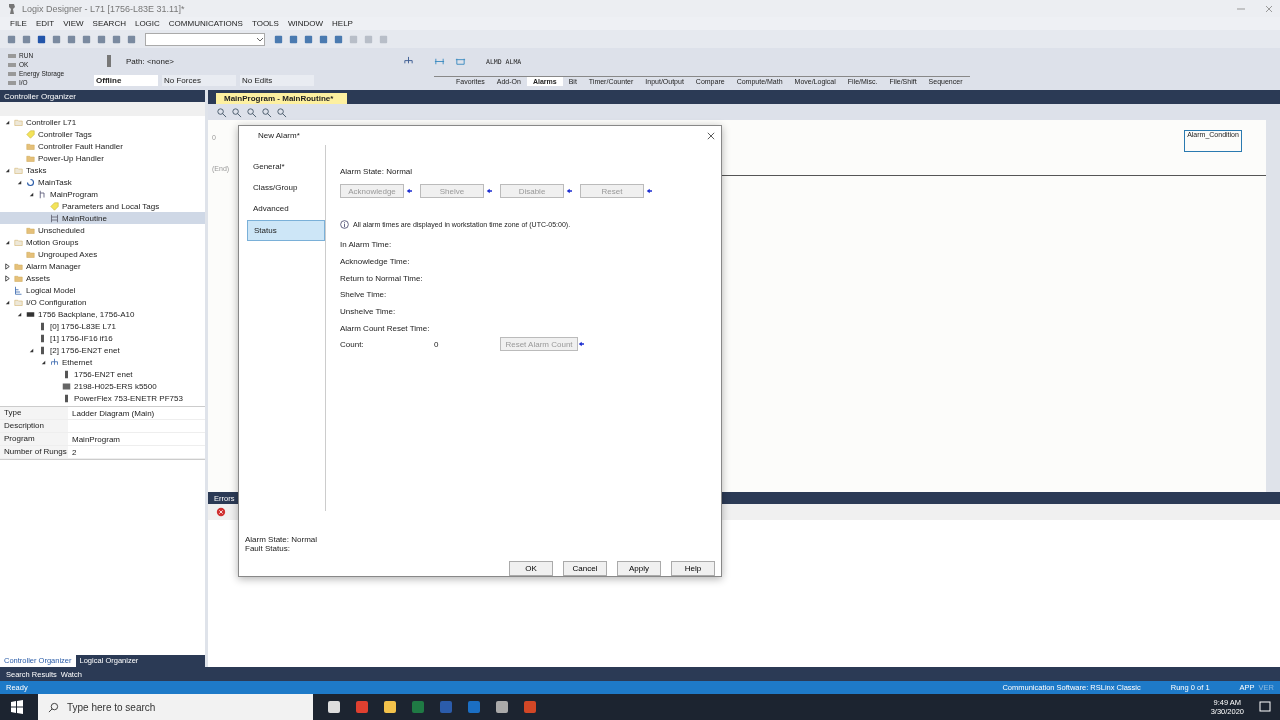 This screenshot has height=720, width=1280. Describe the element at coordinates (54, 362) in the screenshot. I see `network-icon` at that location.